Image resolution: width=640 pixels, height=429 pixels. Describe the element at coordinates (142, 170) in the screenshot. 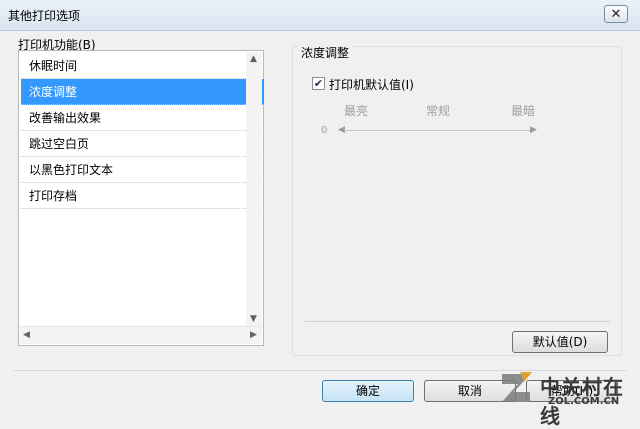

I see `list-item: 以黑色打印文本` at that location.